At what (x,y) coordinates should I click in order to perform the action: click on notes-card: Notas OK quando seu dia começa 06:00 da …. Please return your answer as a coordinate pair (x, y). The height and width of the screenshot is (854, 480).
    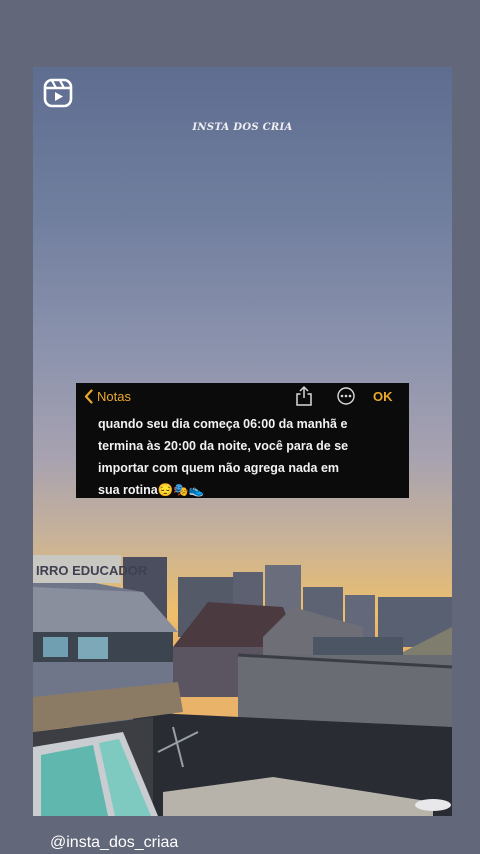
    Looking at the image, I should click on (242, 440).